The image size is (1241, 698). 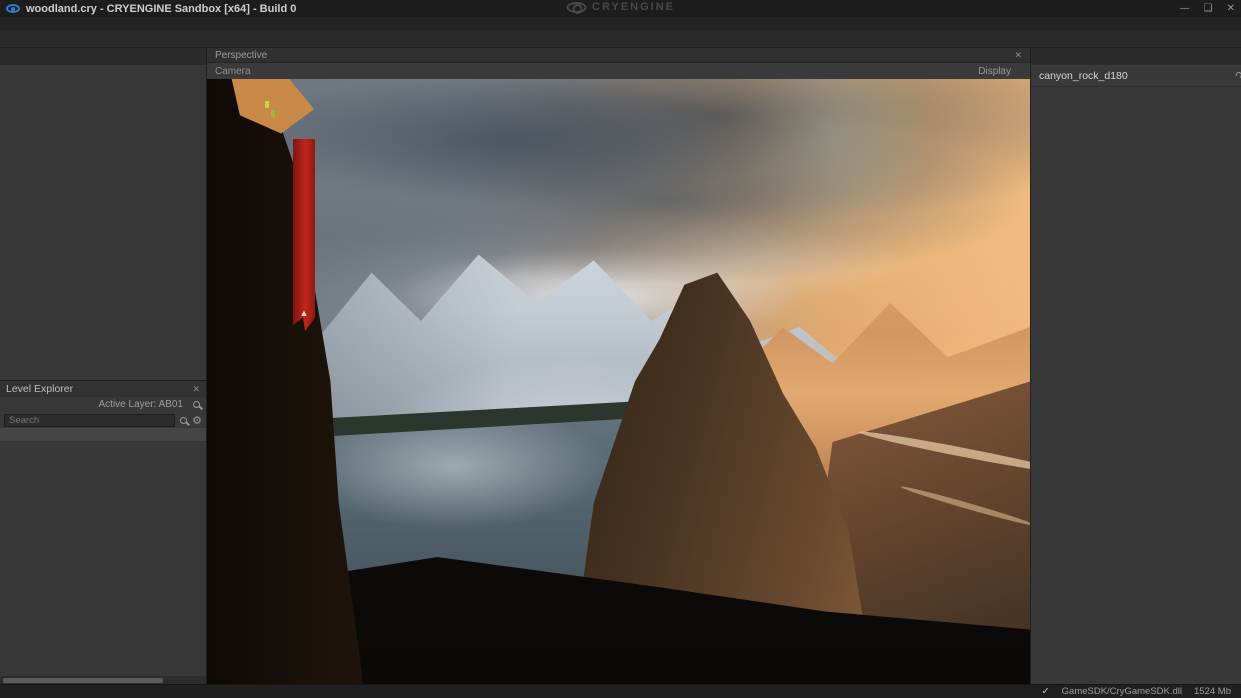 I want to click on cryengine-eye-icon, so click(x=576, y=7).